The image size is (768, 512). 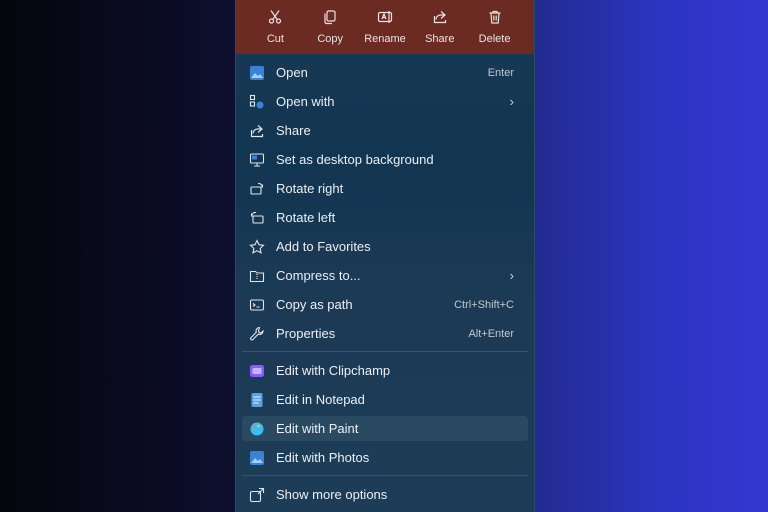 I want to click on star-icon, so click(x=257, y=247).